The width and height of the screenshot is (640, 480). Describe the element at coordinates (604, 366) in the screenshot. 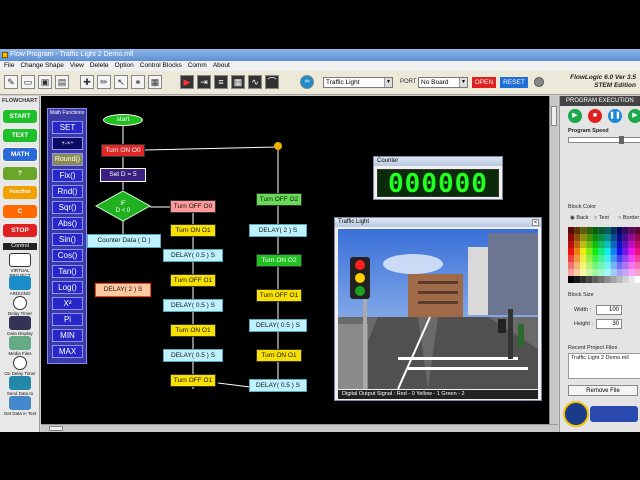

I see `recent-files-list: Traffic Light 2 Demo.mll` at that location.